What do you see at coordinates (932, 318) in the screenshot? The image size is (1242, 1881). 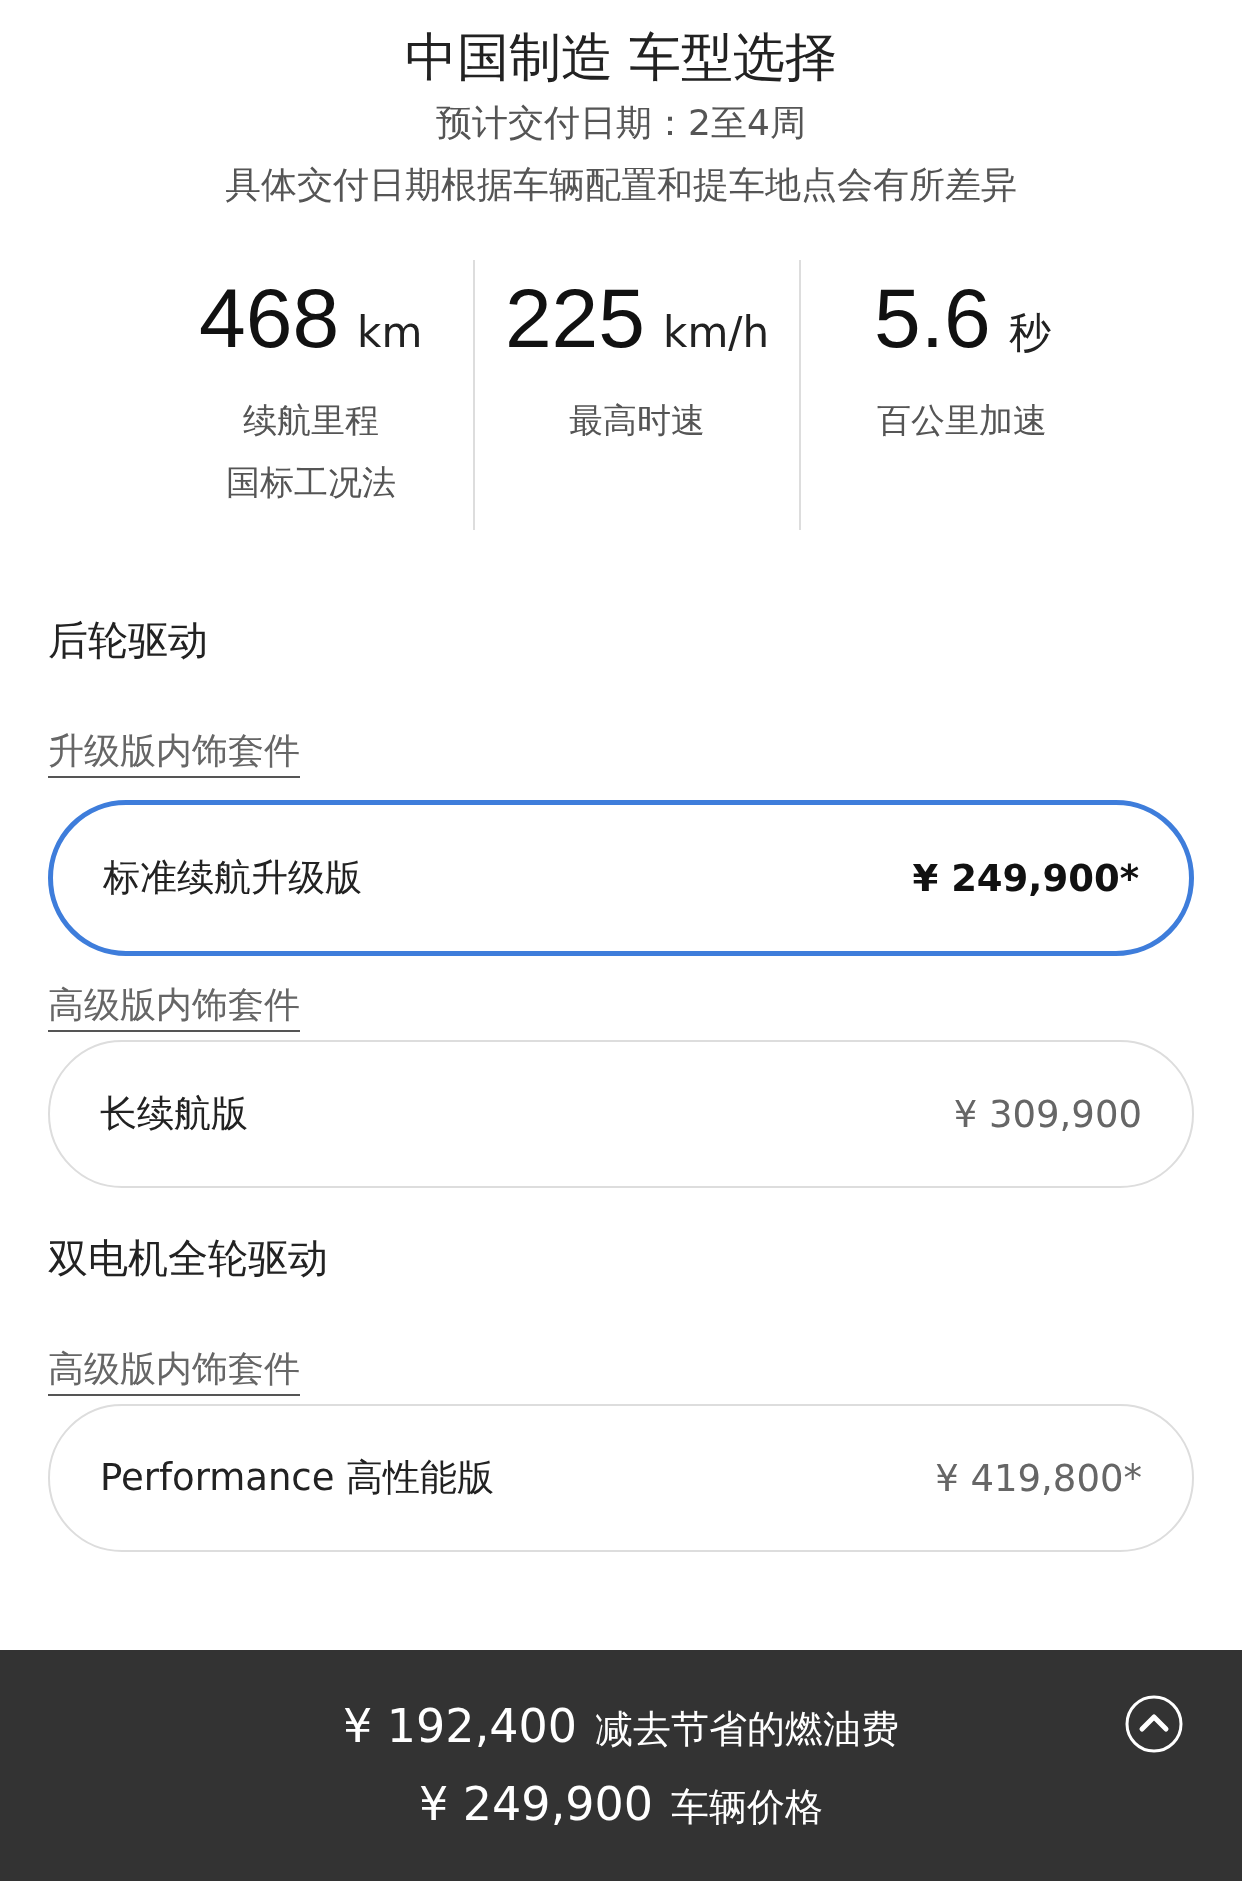 I see `stat-value: 5.6` at bounding box center [932, 318].